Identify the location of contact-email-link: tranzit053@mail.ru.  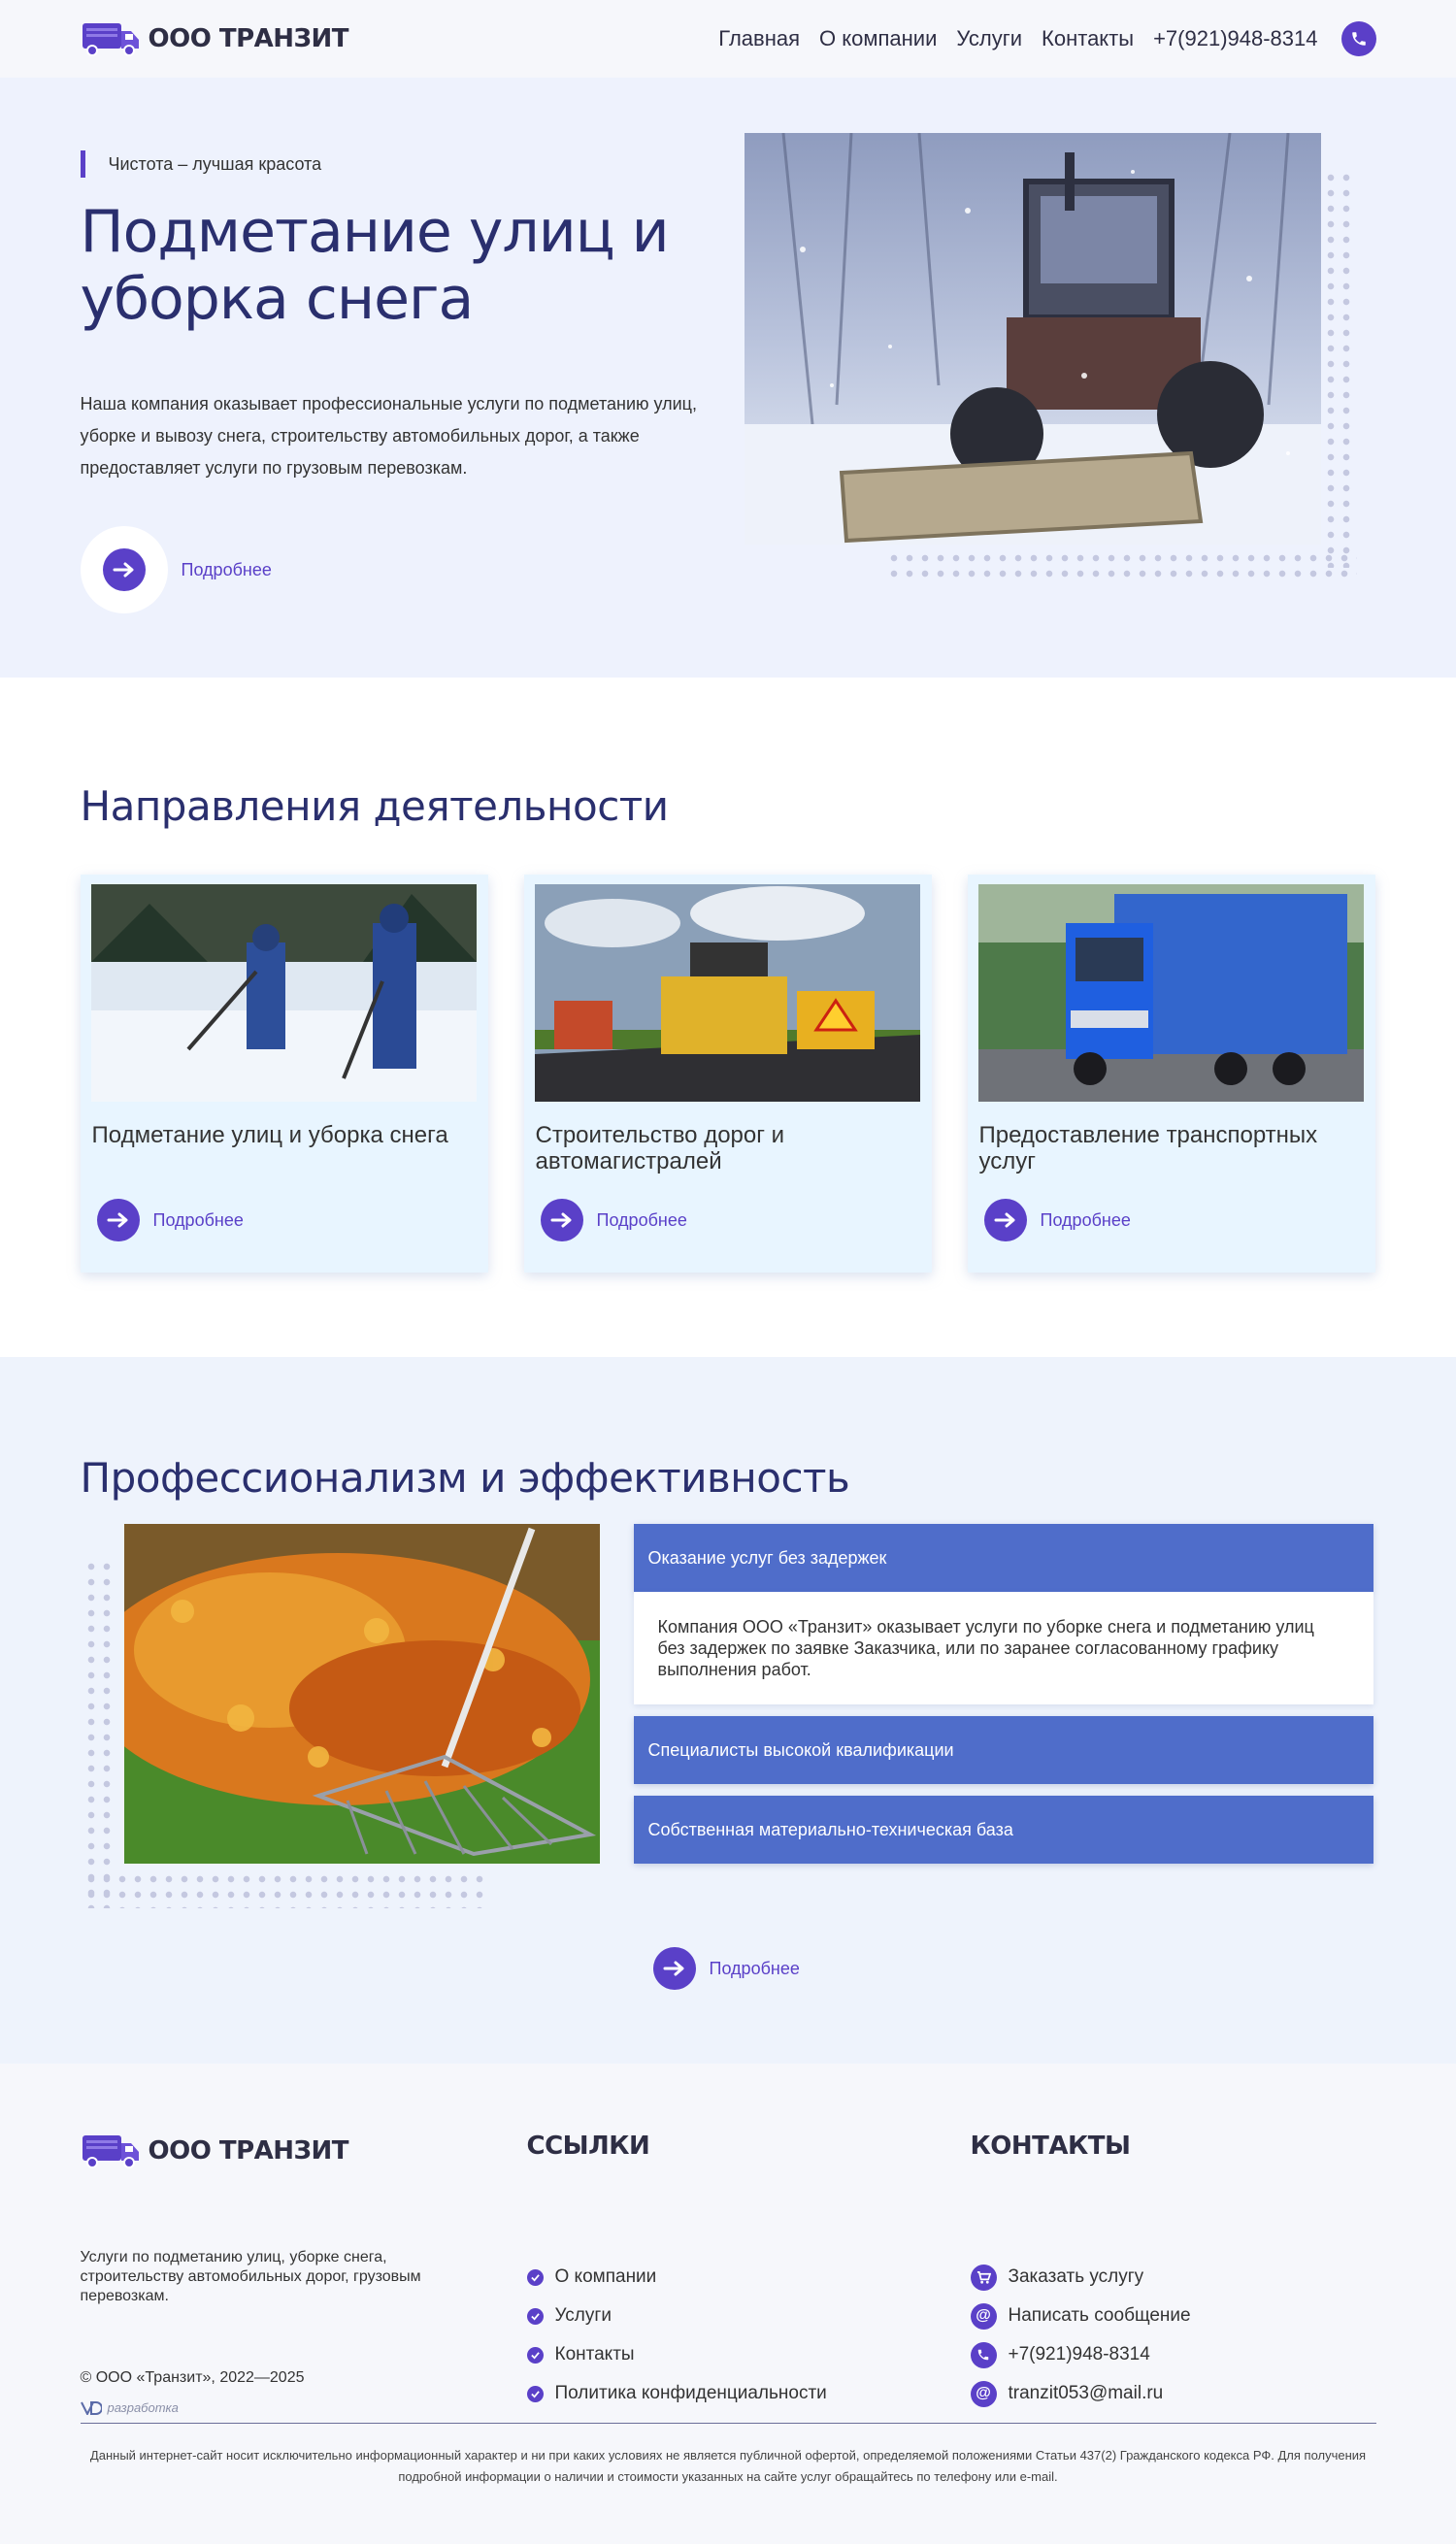
(1086, 2393).